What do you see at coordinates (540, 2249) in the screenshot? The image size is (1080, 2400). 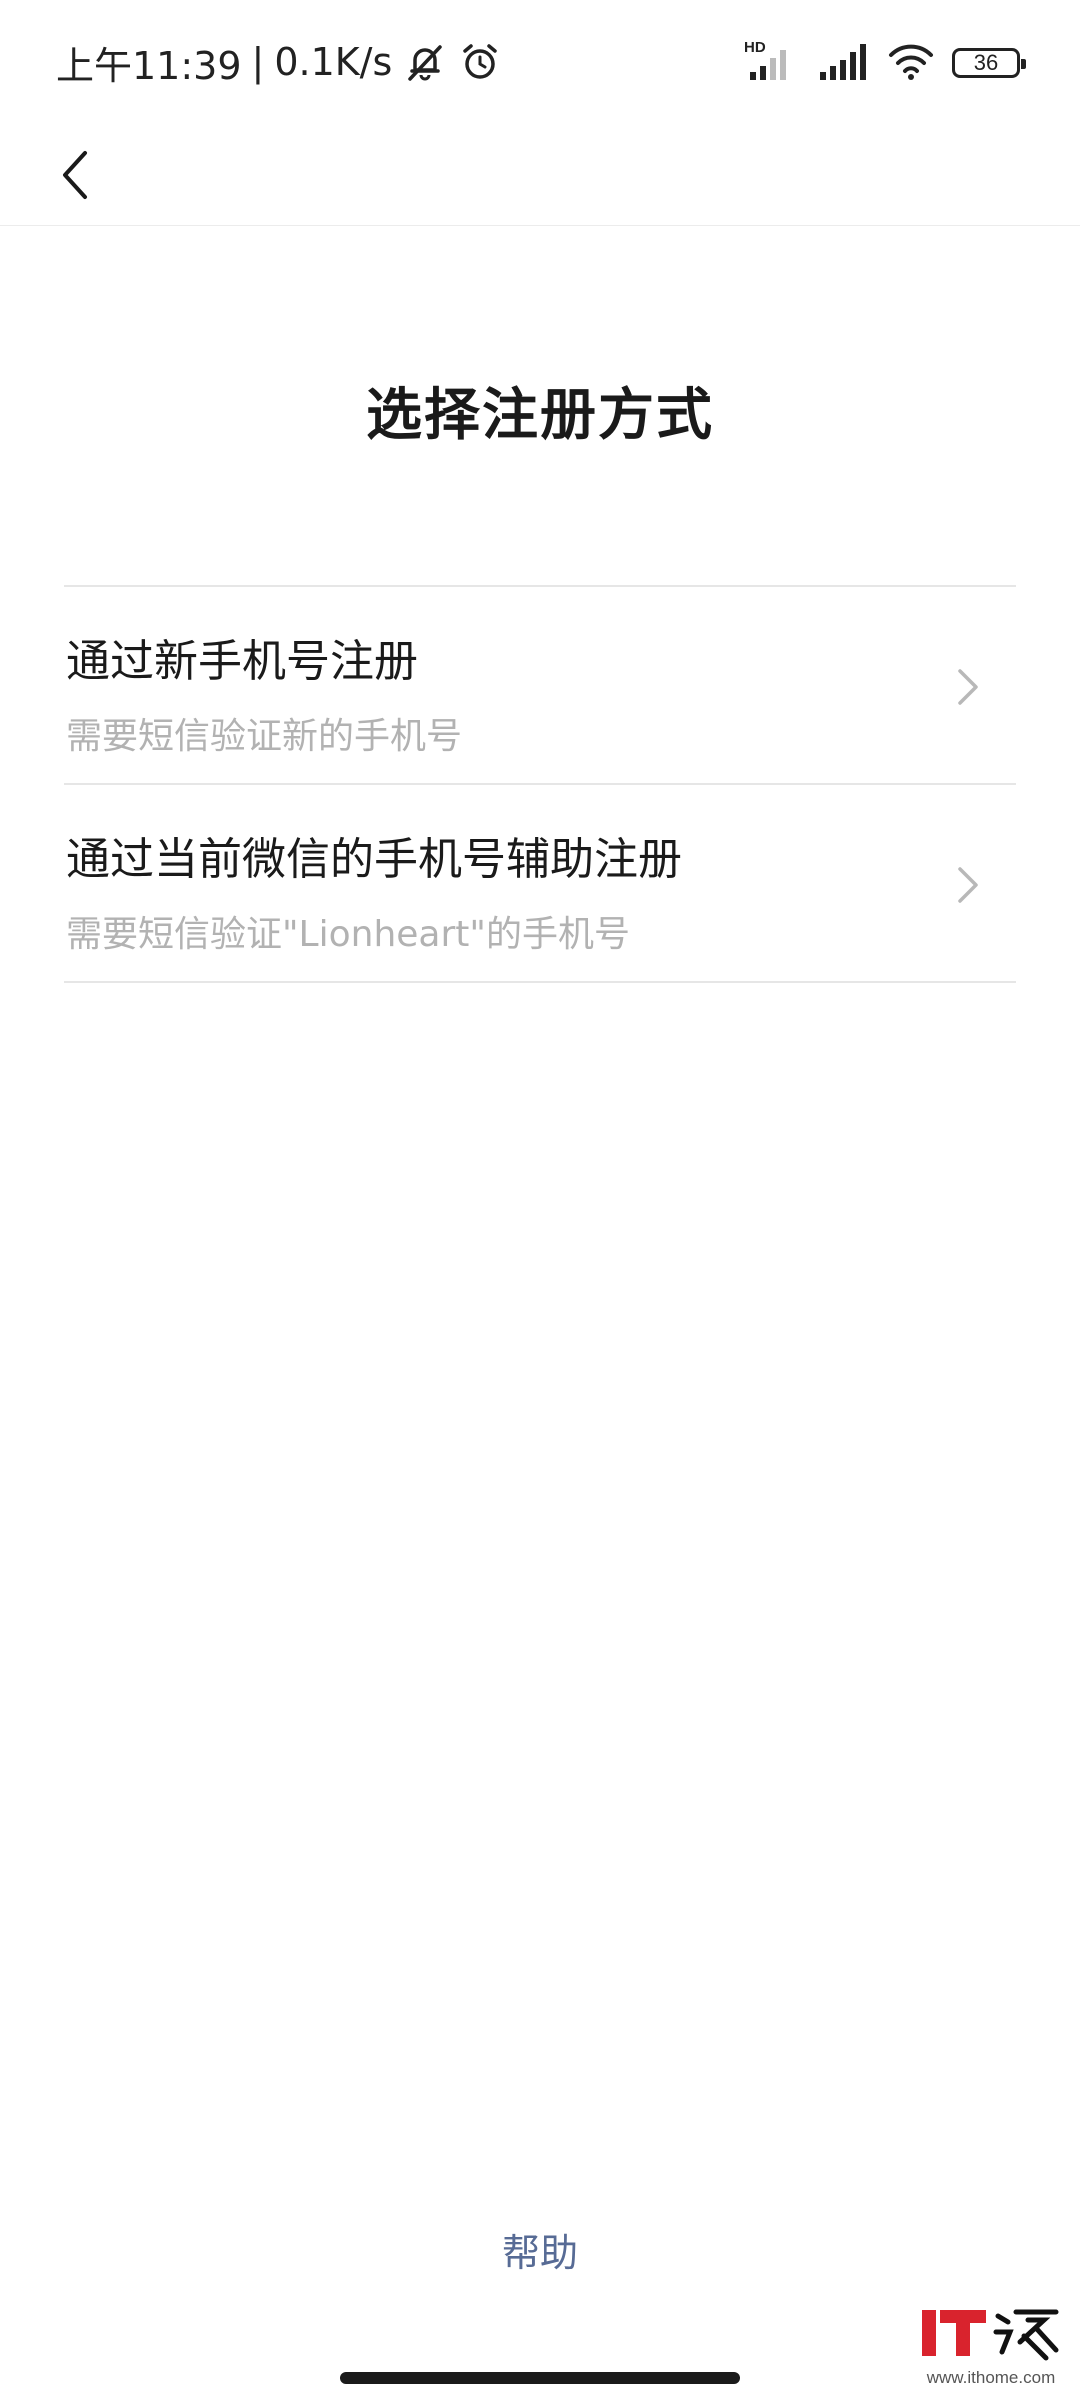 I see `help-link: 帮助` at bounding box center [540, 2249].